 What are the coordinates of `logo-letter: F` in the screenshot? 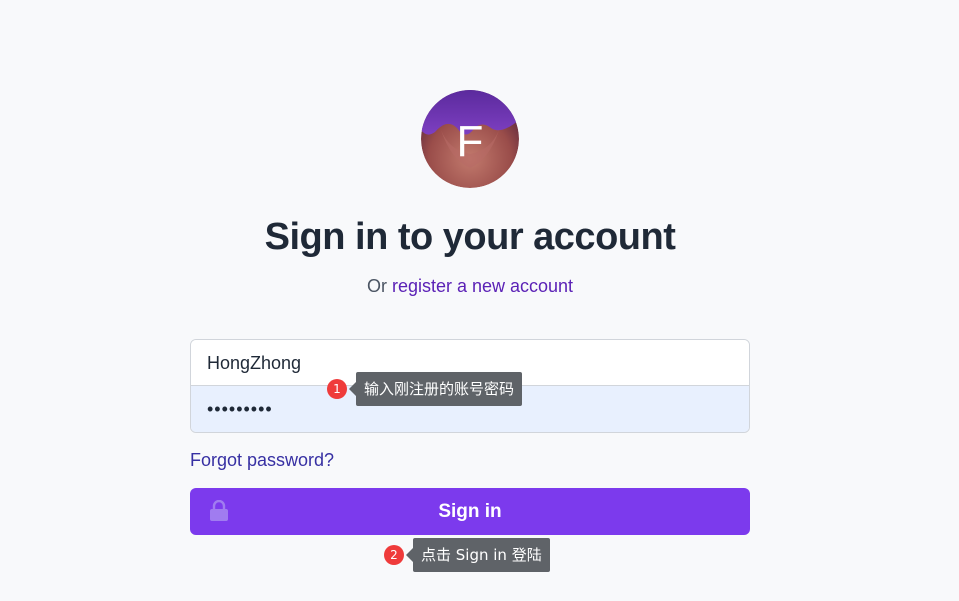 It's located at (470, 141).